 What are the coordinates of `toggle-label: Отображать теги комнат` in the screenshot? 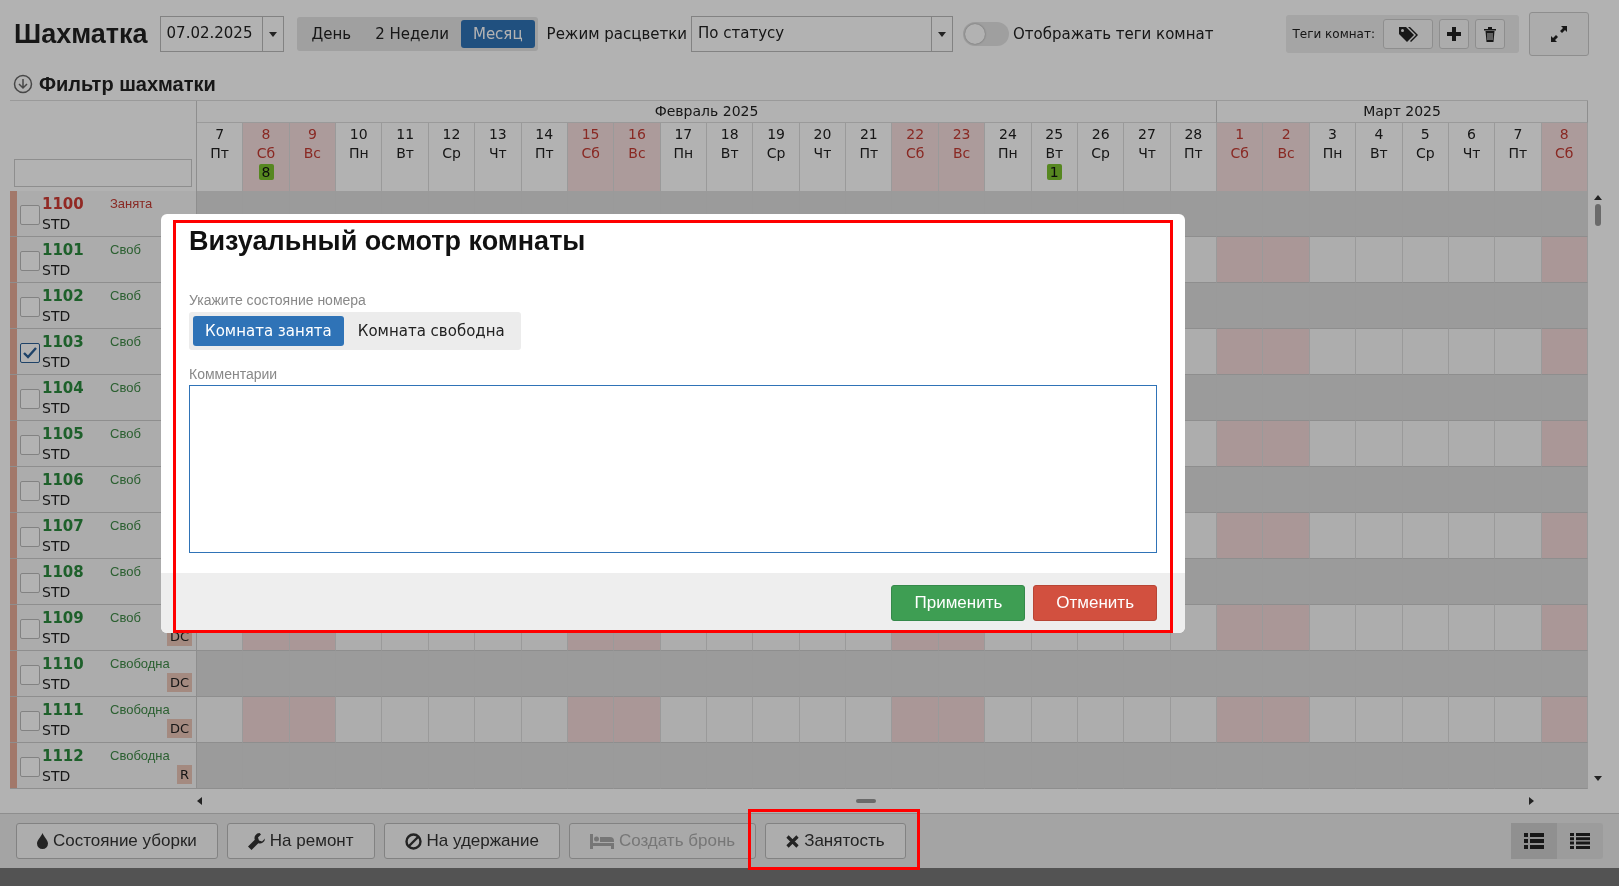 It's located at (1113, 34).